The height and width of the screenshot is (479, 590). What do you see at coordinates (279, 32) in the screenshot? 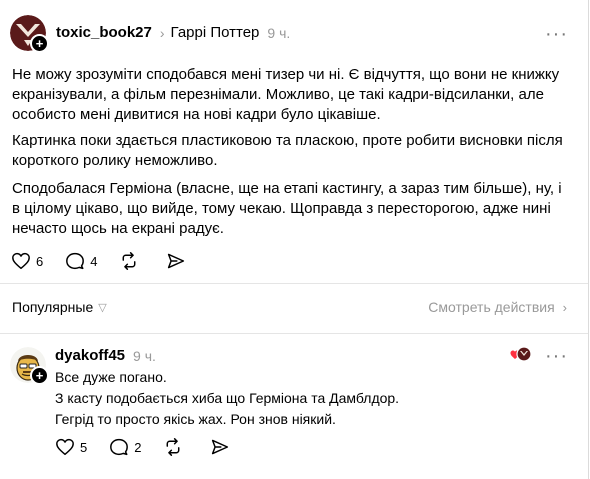
I see `post-time: 9 ч.` at bounding box center [279, 32].